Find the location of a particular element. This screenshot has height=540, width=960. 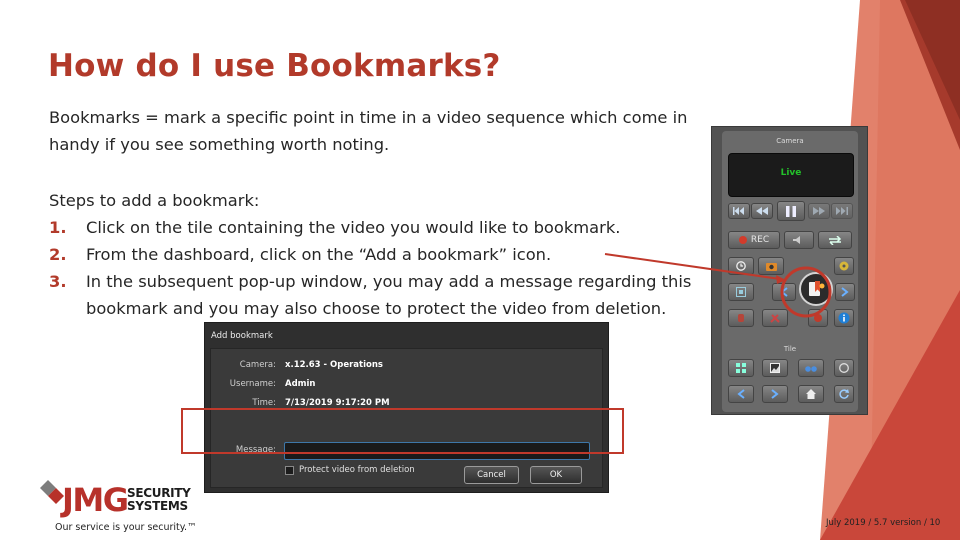

skip-back-button is located at coordinates (739, 211).